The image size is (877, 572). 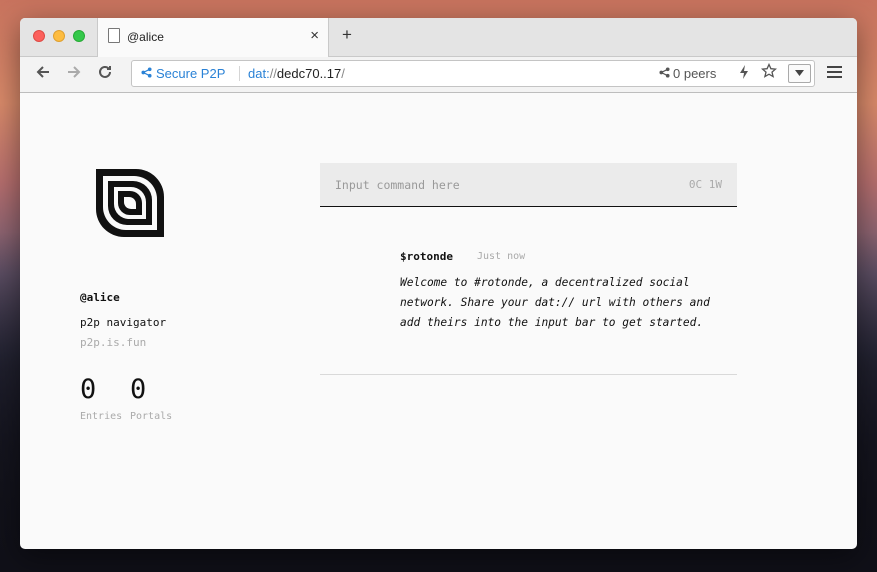 I want to click on hamburger-icon, so click(x=834, y=72).